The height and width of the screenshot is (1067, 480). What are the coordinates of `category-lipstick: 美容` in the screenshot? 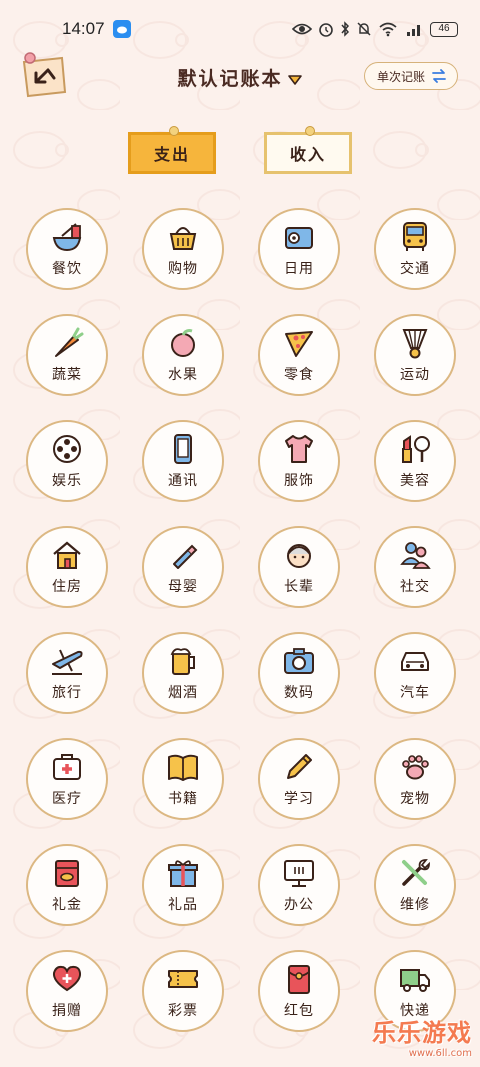 It's located at (415, 461).